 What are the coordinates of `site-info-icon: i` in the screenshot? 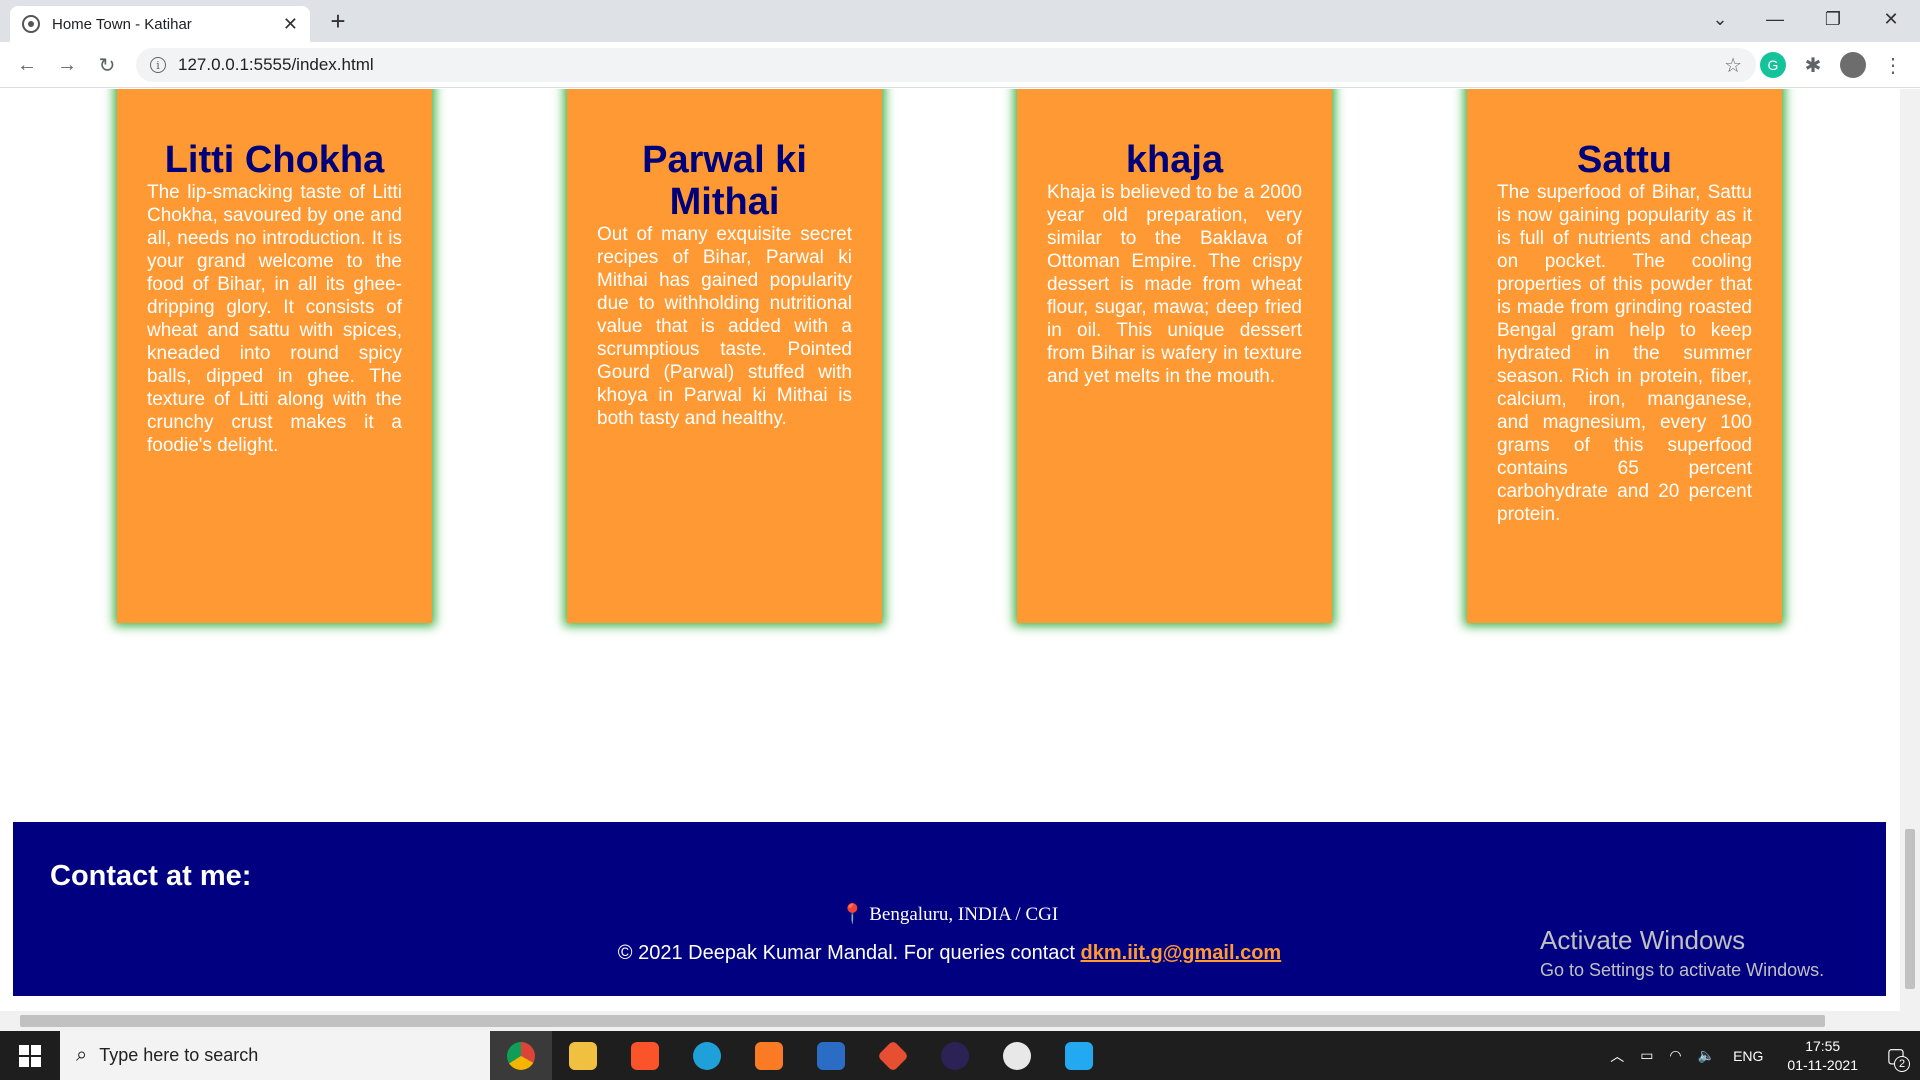 It's located at (158, 65).